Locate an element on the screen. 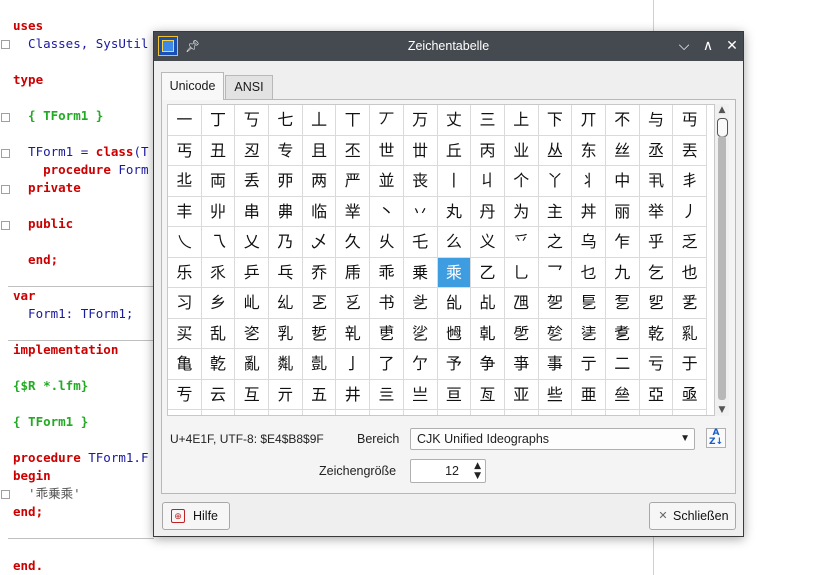  char-cell: 亙 is located at coordinates (488, 394).